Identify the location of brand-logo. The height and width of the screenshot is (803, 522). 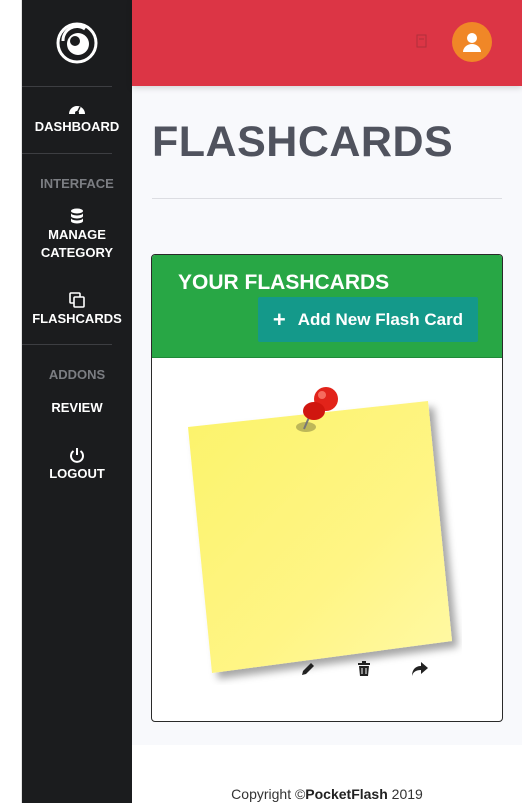
(77, 43).